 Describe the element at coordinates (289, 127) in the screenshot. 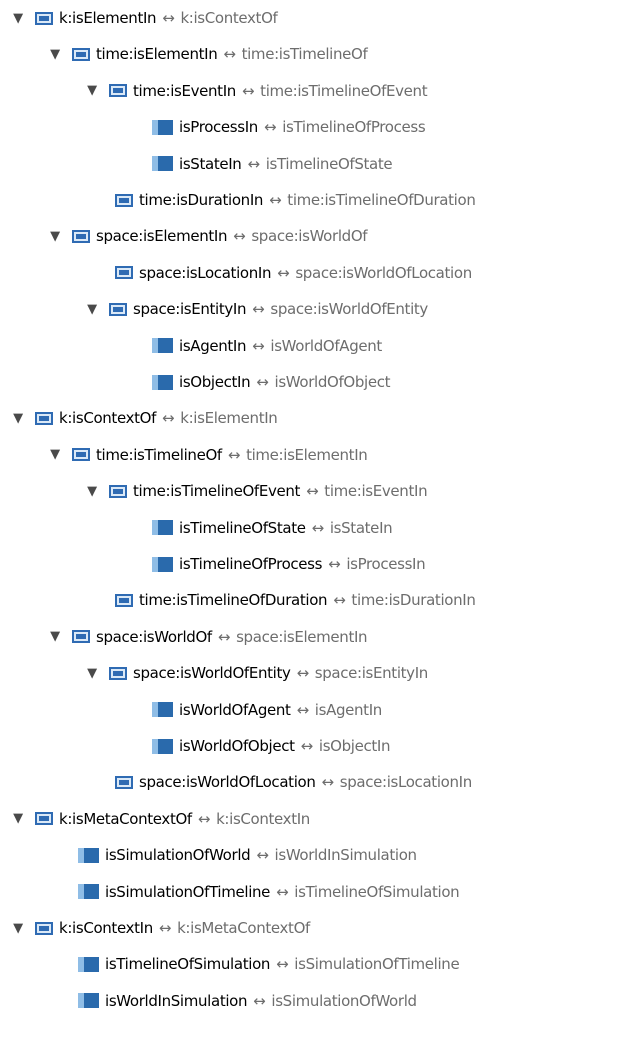

I see `tree-node: isProcessIn ↔ isTimelineOfProcess` at that location.